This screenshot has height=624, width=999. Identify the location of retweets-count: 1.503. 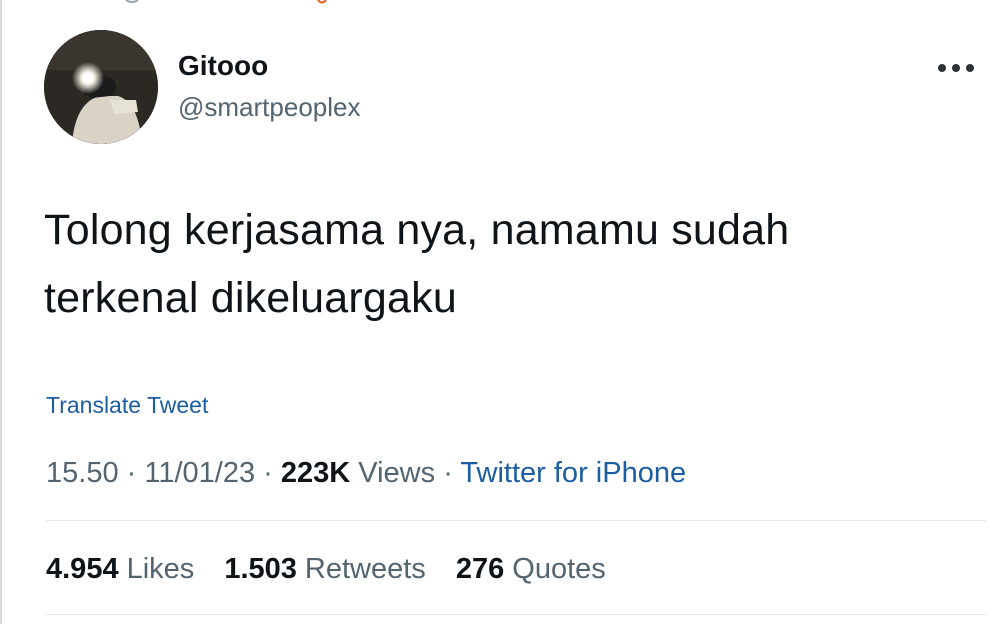
(260, 569).